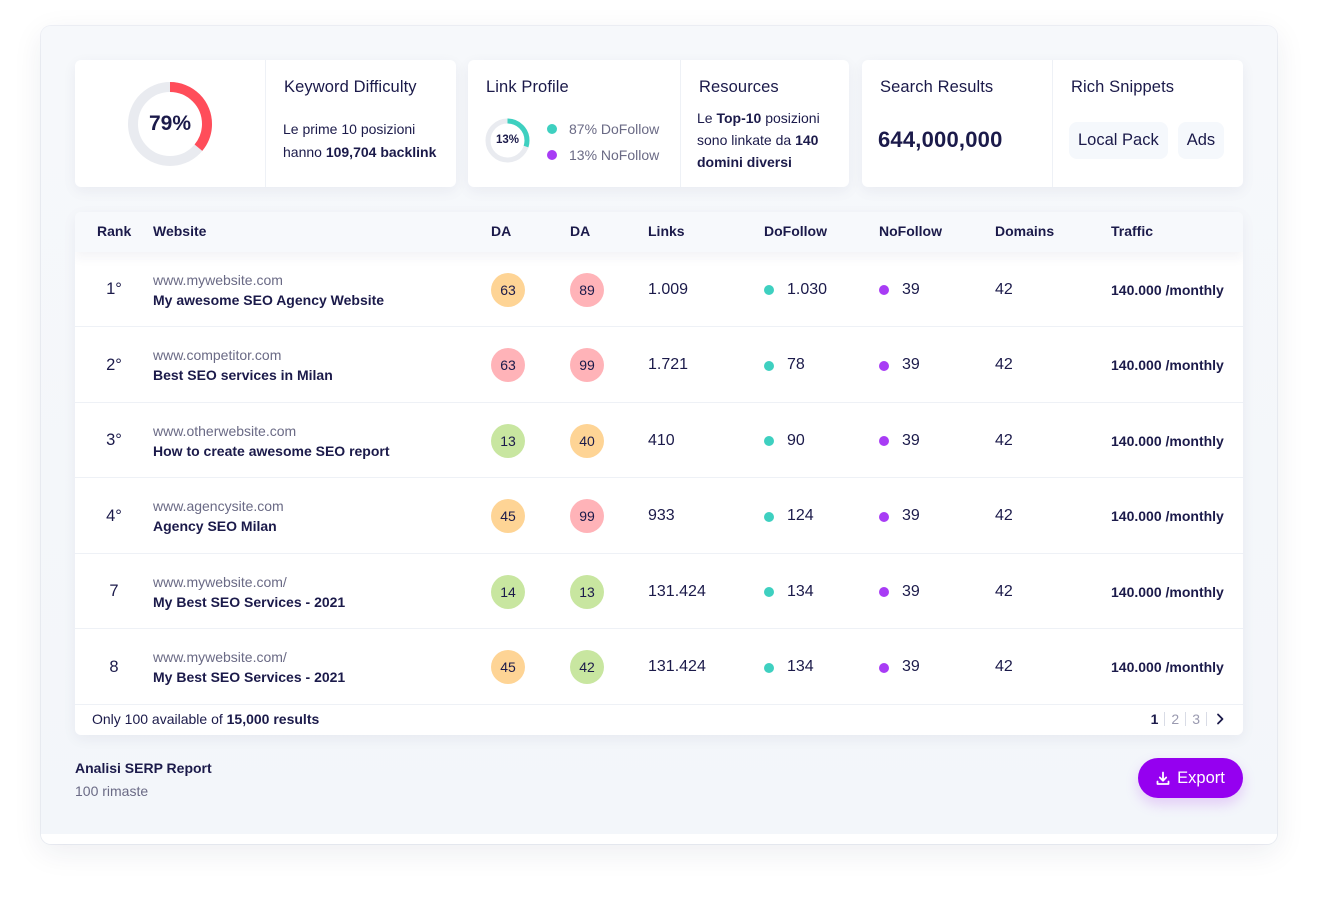  I want to click on website-title: Best SEO services in Milan, so click(243, 375).